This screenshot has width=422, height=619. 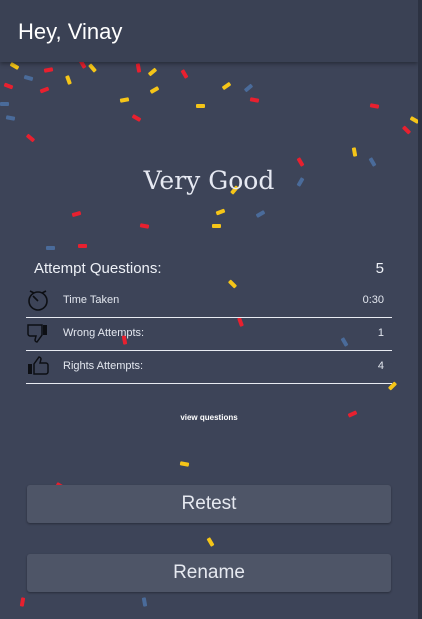 What do you see at coordinates (420, 309) in the screenshot?
I see `window-edge` at bounding box center [420, 309].